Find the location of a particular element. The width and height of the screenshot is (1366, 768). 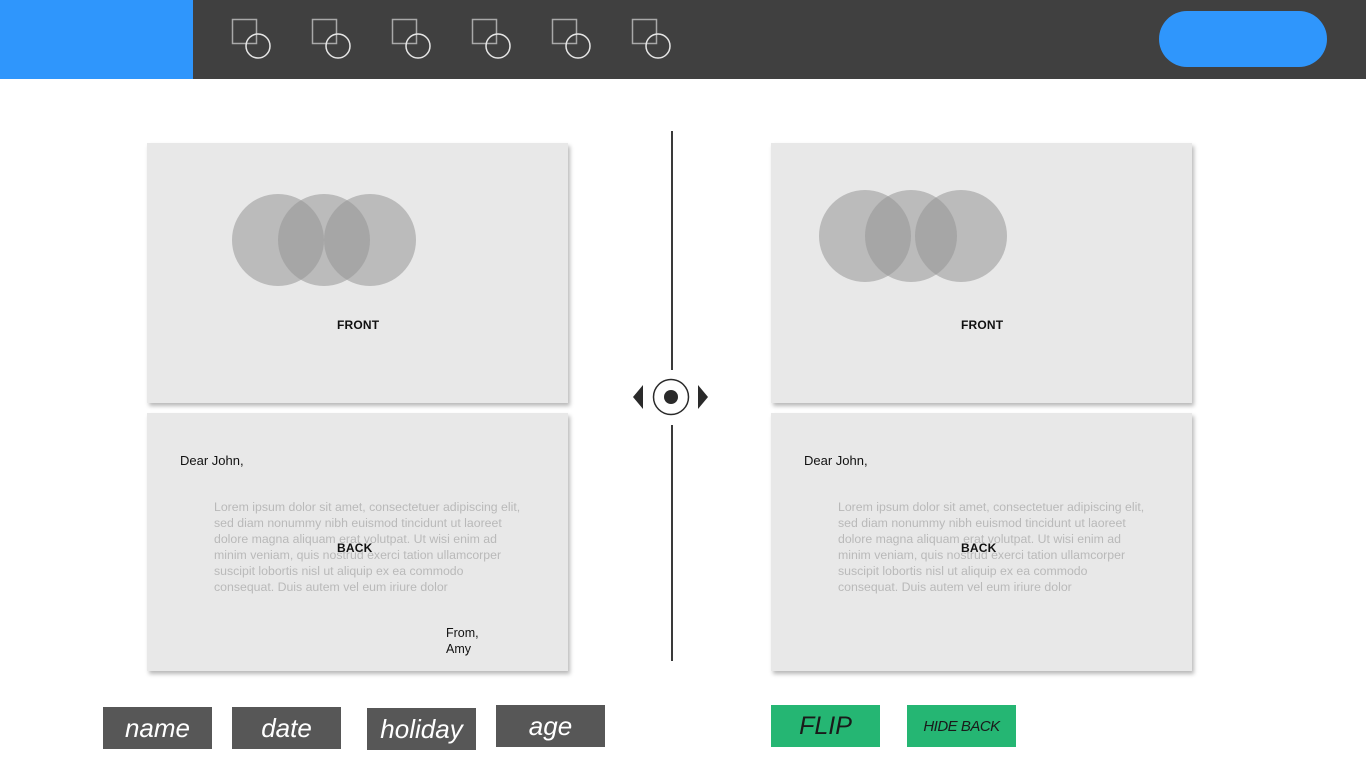

left-card-front: FRONT is located at coordinates (357, 273).